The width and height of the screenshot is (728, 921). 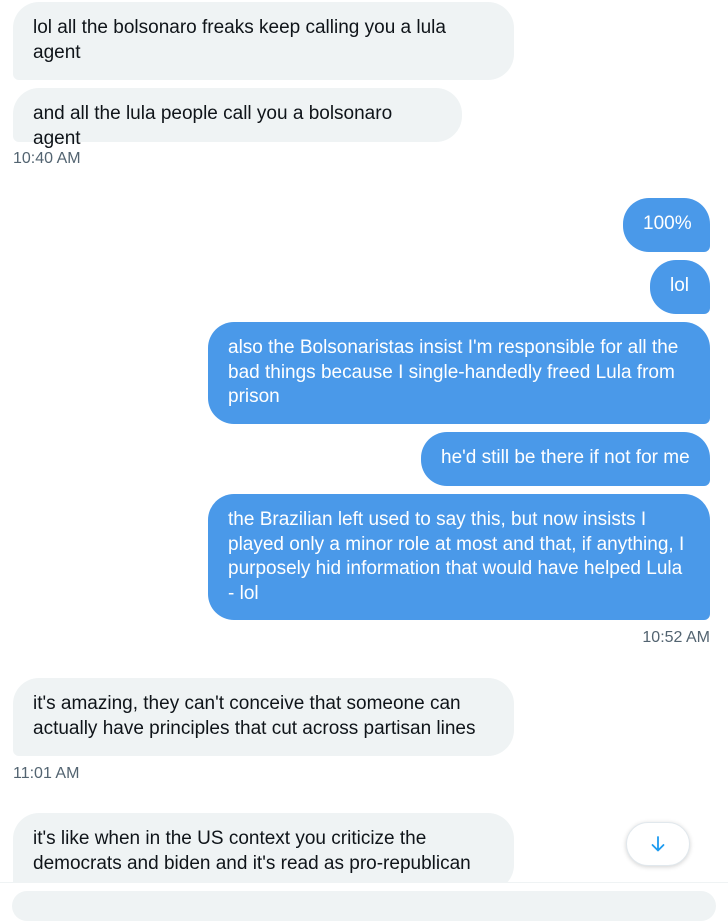 I want to click on message-bubble-sent: he'd still be there if not for me, so click(x=565, y=459).